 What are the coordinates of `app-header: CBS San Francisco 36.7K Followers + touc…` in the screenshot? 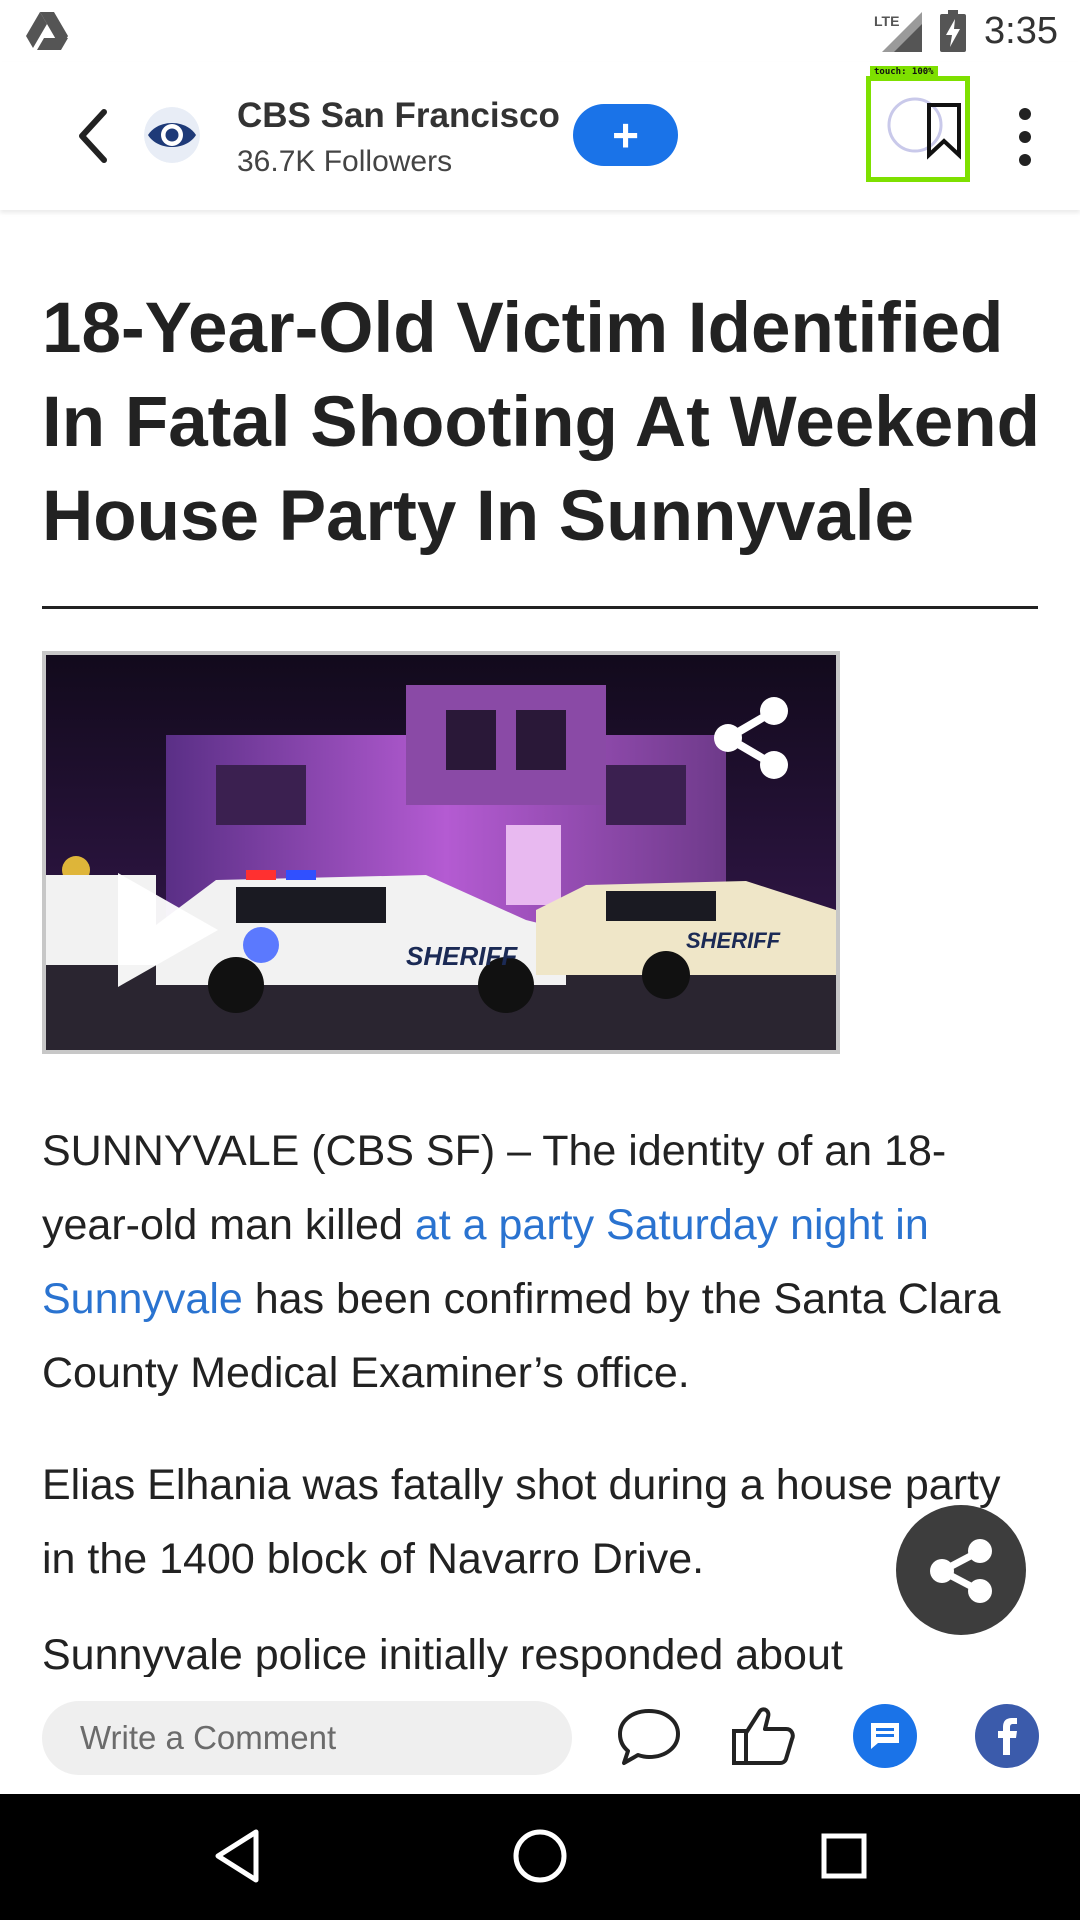 It's located at (540, 136).